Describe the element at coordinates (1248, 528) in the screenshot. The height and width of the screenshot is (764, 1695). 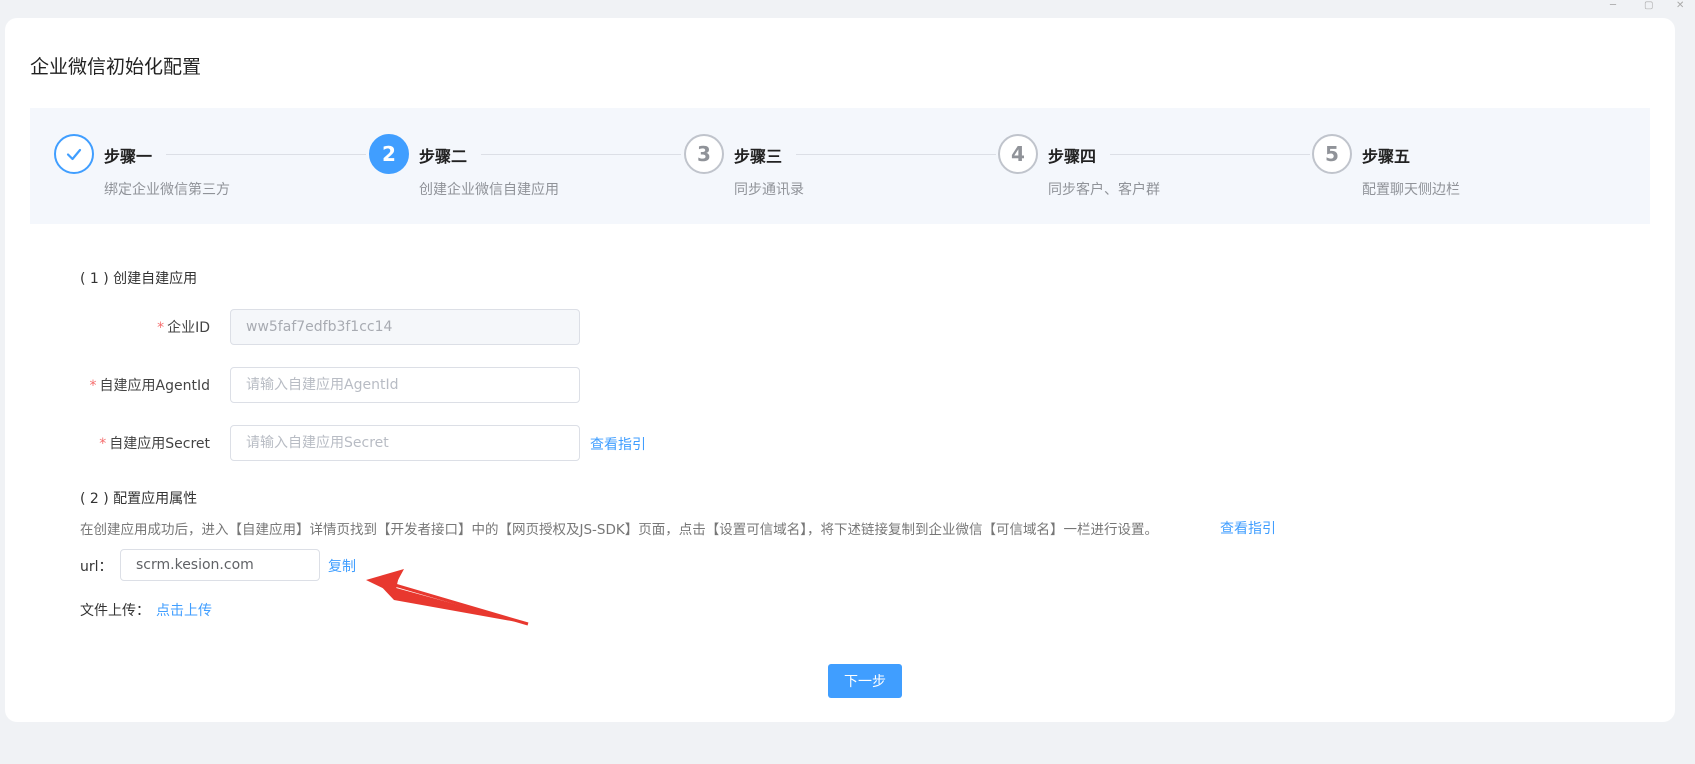
I see `config-guide-link: 查看指引` at that location.